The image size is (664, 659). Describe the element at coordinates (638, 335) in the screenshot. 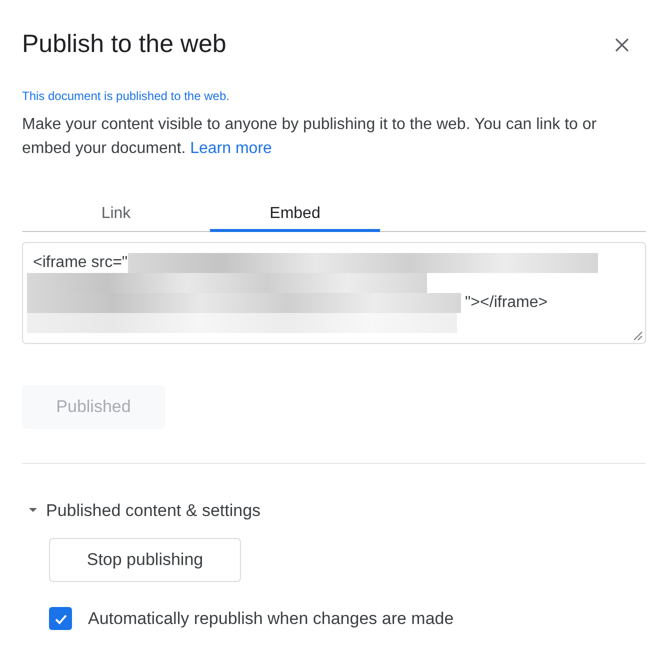

I see `resize-handle-icon` at that location.